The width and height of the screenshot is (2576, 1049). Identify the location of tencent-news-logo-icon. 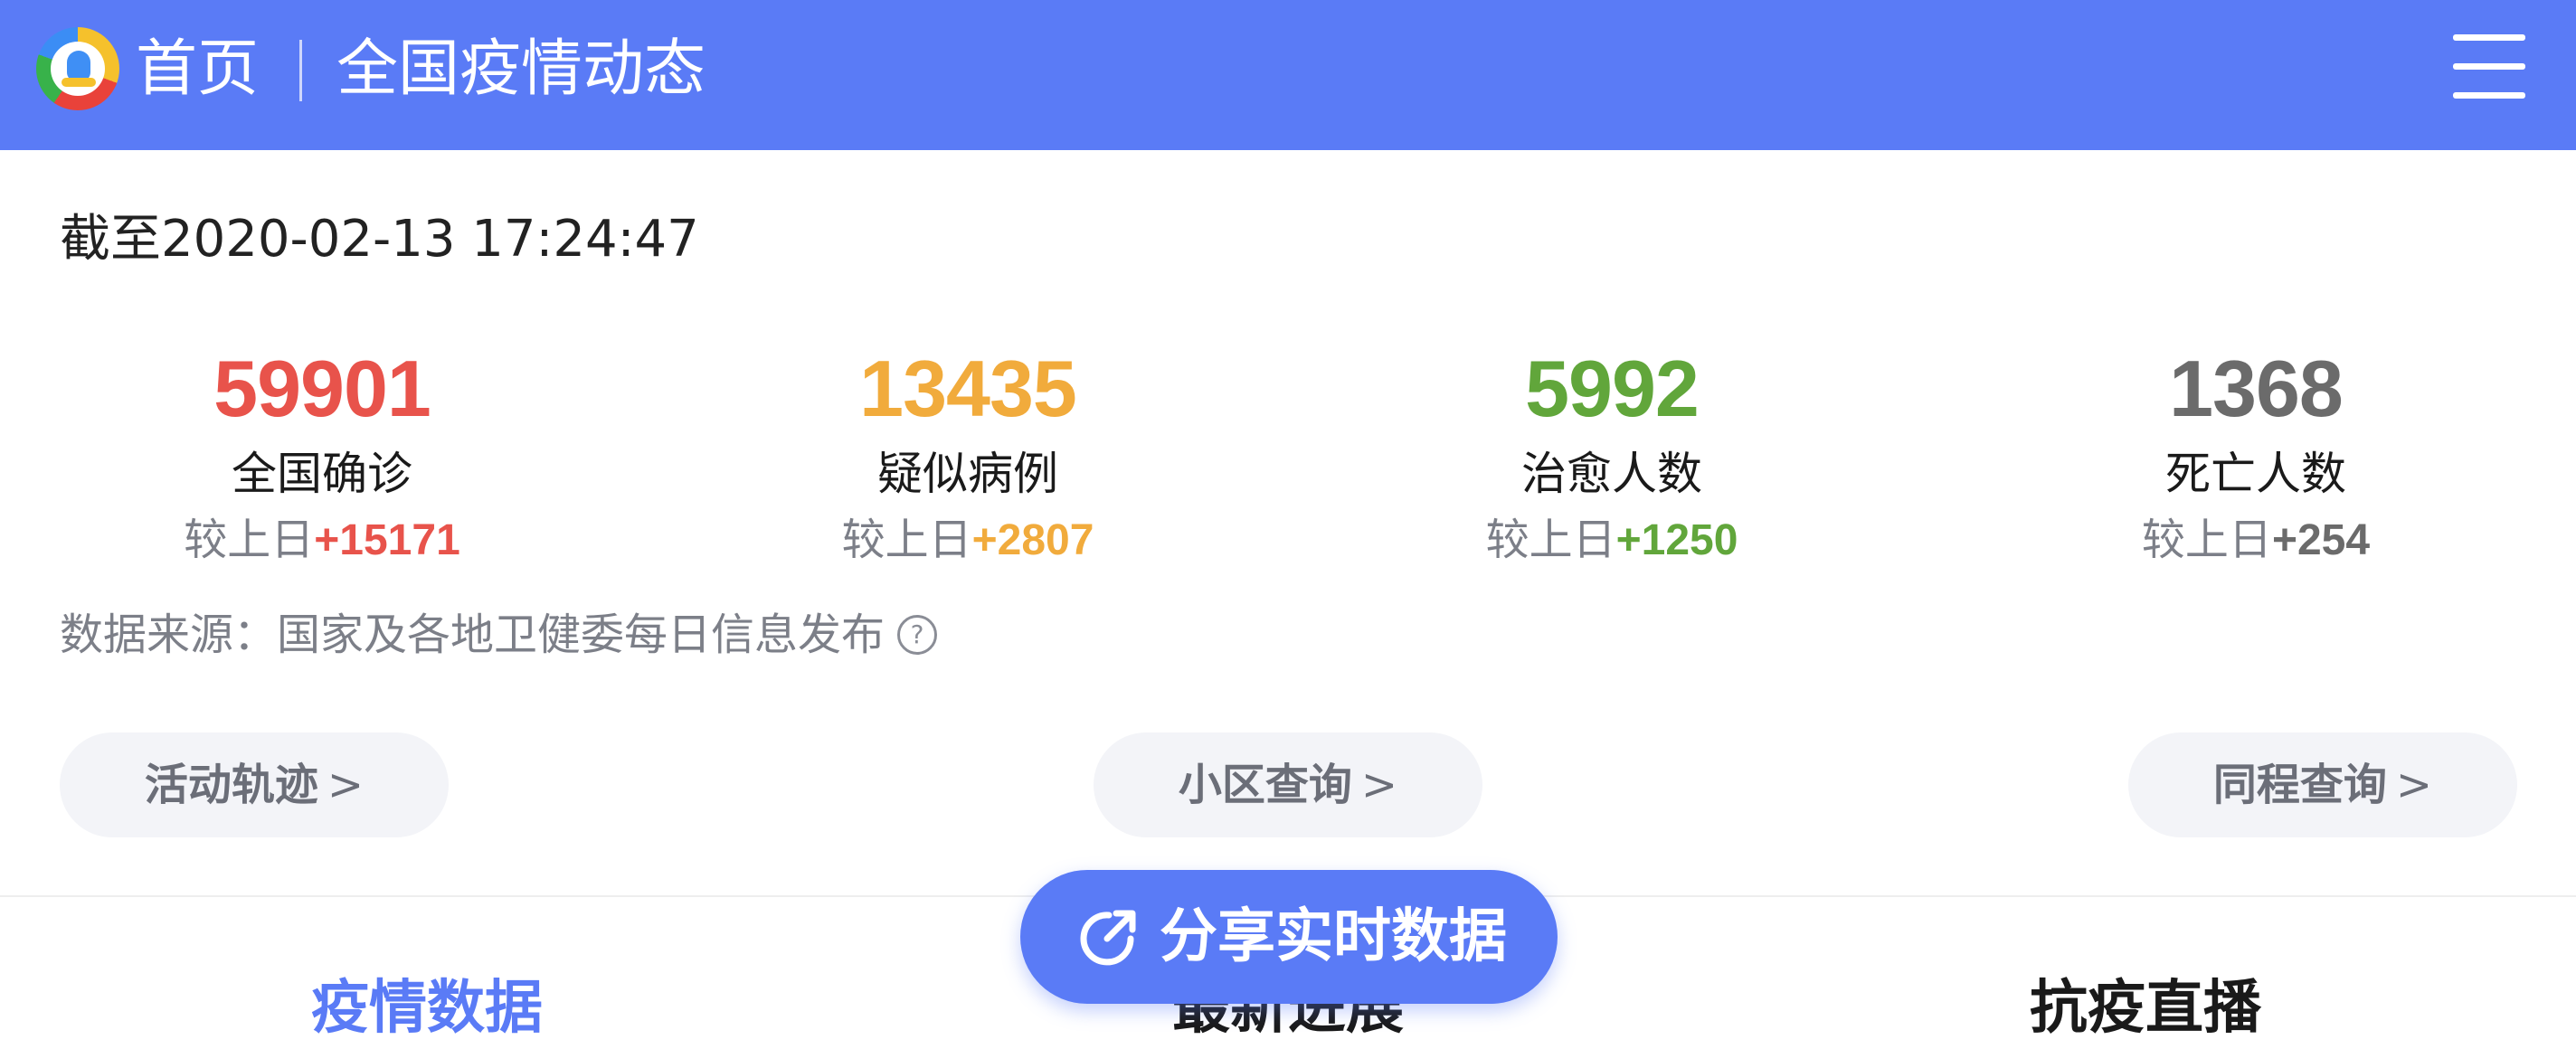
(78, 68).